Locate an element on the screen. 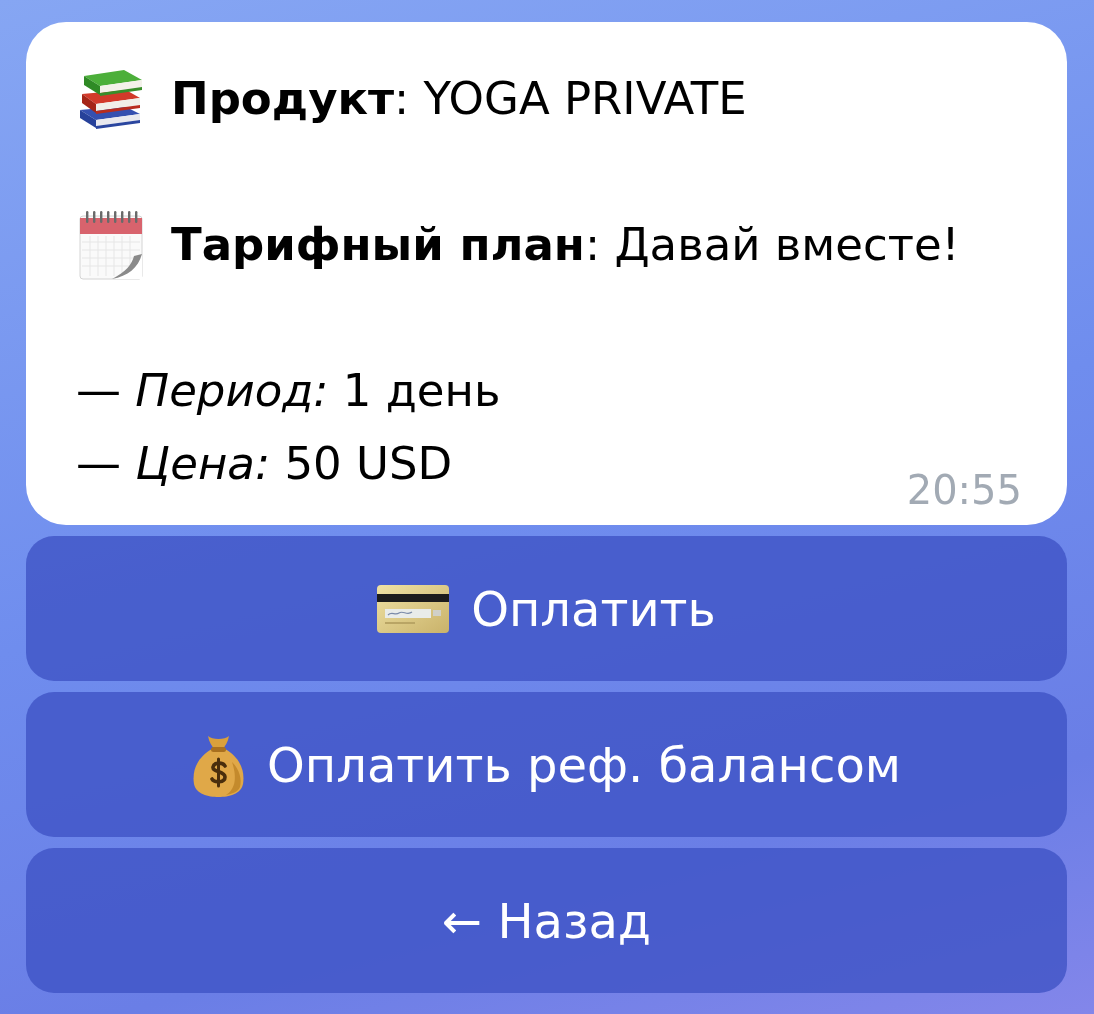 Image resolution: width=1094 pixels, height=1014 pixels. price-line: — Цена: 50 USD is located at coordinates (264, 463).